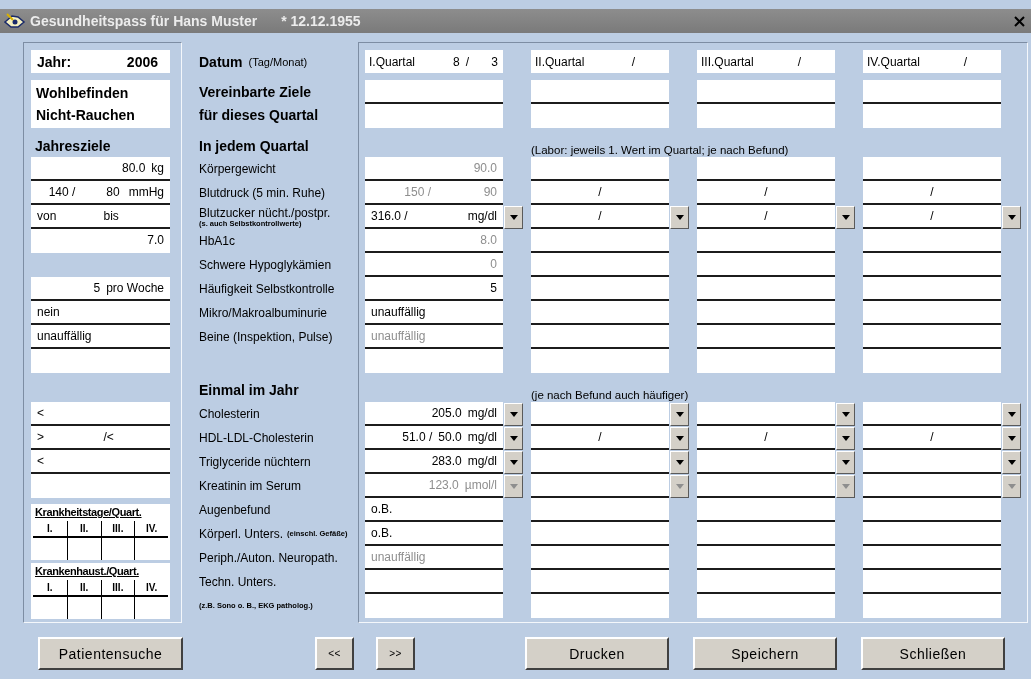 Image resolution: width=1031 pixels, height=679 pixels. I want to click on target-field: 7.0, so click(100, 241).